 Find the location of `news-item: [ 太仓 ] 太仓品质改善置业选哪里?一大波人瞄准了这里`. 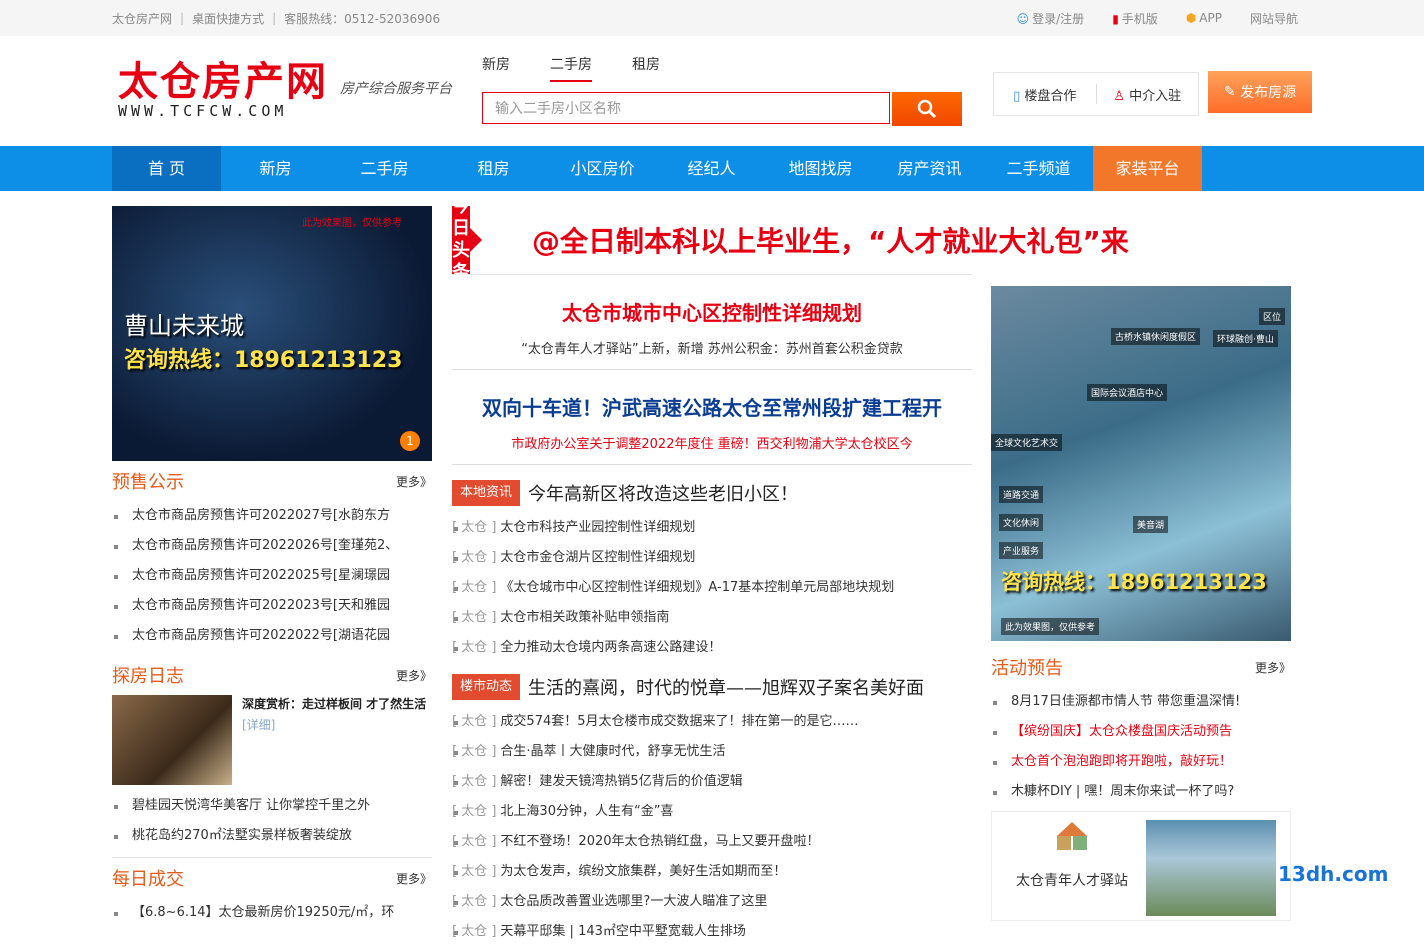

news-item: [ 太仓 ] 太仓品质改善置业选哪里?一大波人瞄准了这里 is located at coordinates (712, 902).